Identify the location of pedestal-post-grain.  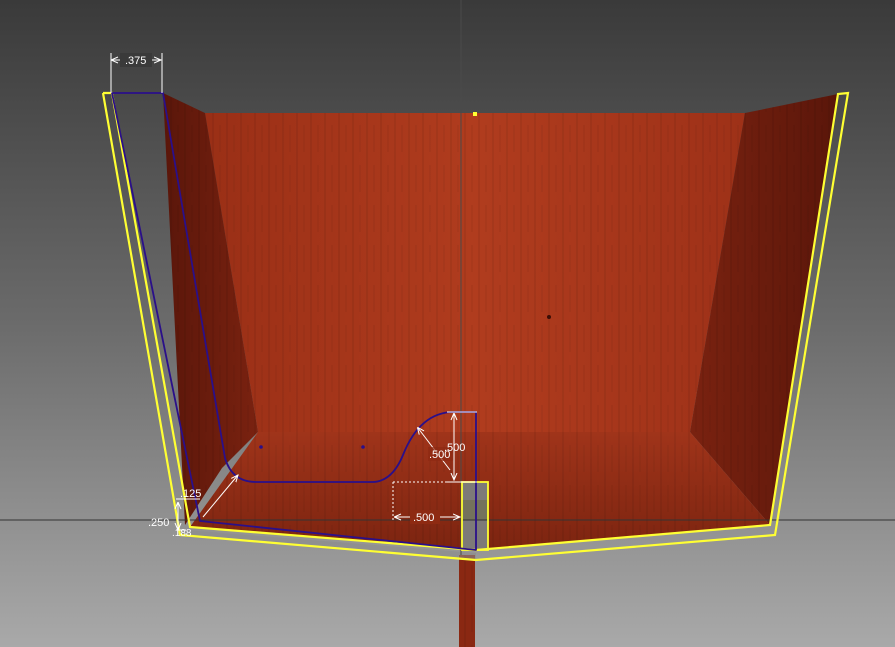
(467, 601).